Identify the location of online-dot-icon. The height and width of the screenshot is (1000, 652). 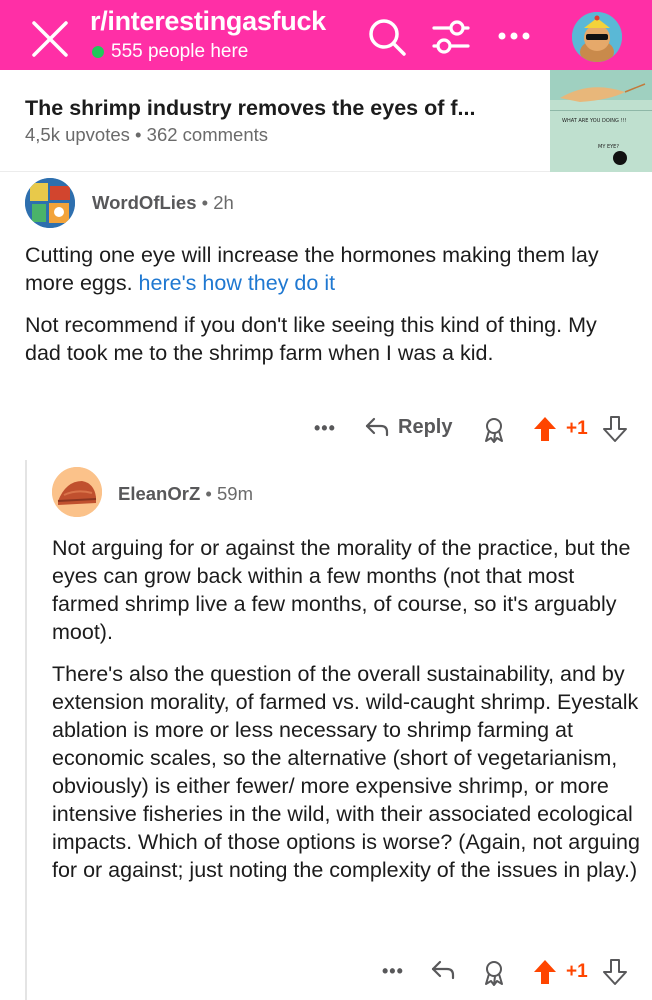
(98, 52).